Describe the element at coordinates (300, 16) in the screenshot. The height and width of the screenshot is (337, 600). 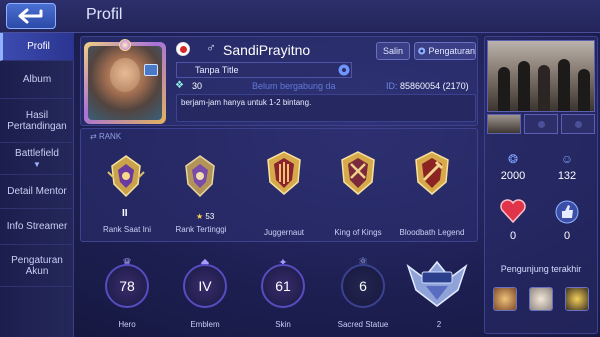
I see `top-bar: Profil` at that location.